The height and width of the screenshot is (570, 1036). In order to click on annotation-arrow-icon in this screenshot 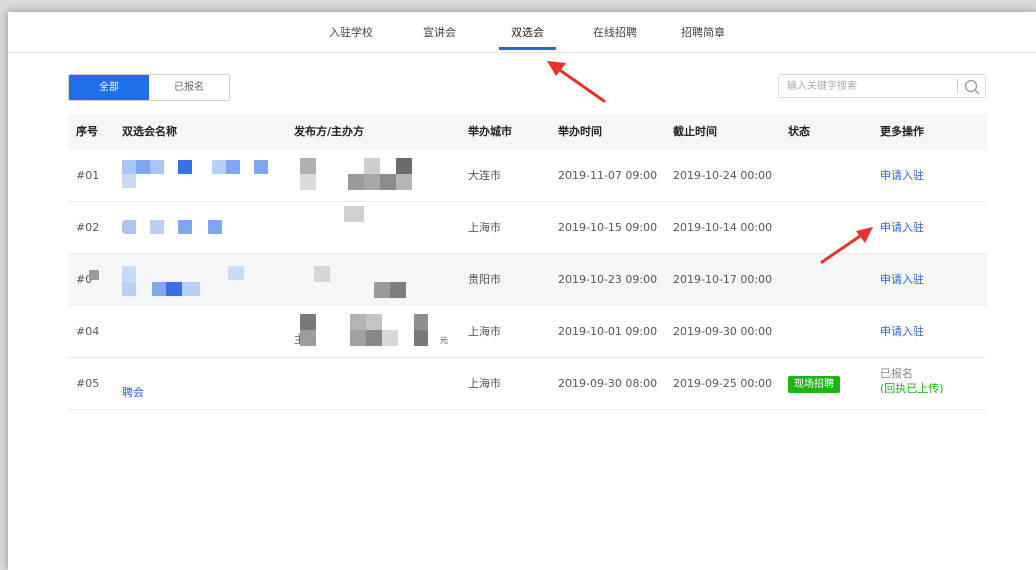, I will do `click(710, 162)`.